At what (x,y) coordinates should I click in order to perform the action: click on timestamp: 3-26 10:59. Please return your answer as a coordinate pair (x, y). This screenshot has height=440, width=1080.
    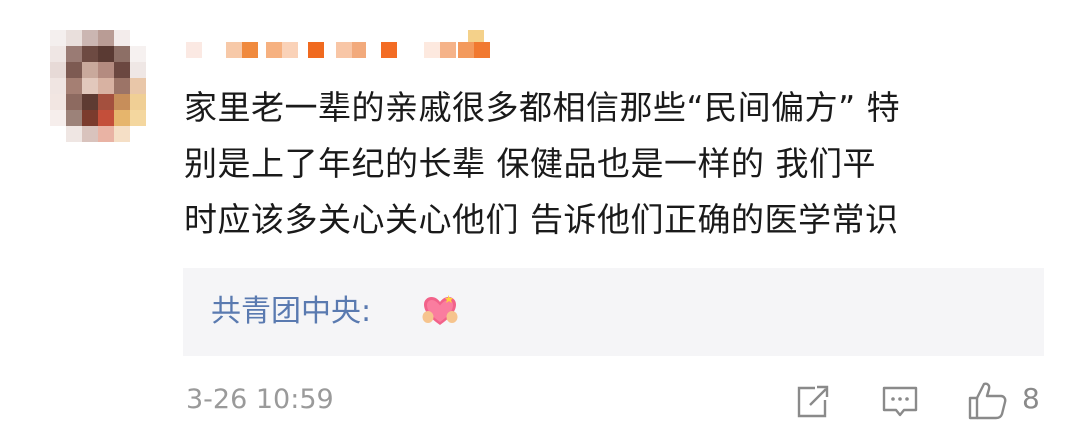
    Looking at the image, I should click on (260, 399).